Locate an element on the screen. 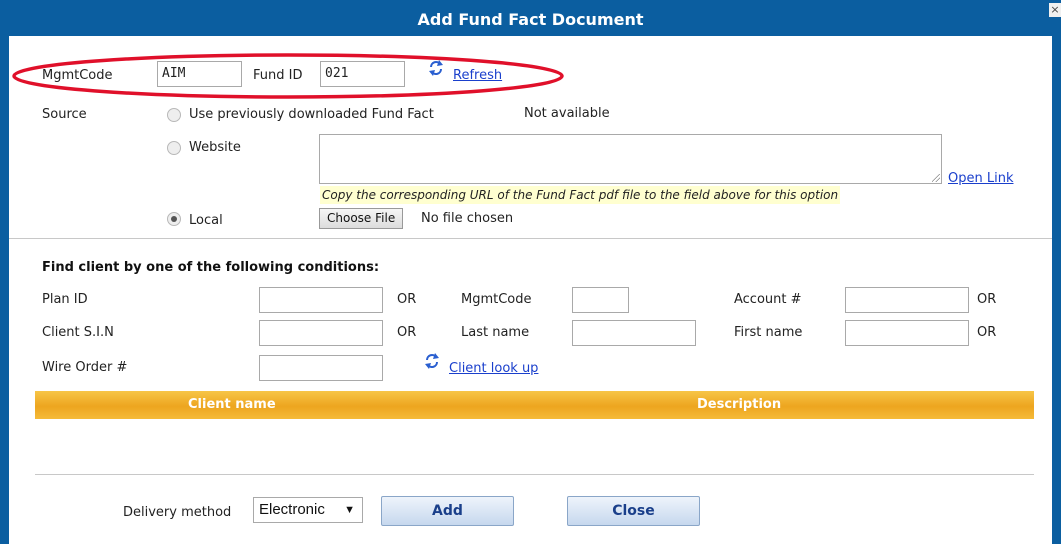  delivery-method-select: Electronic ▼ is located at coordinates (308, 510).